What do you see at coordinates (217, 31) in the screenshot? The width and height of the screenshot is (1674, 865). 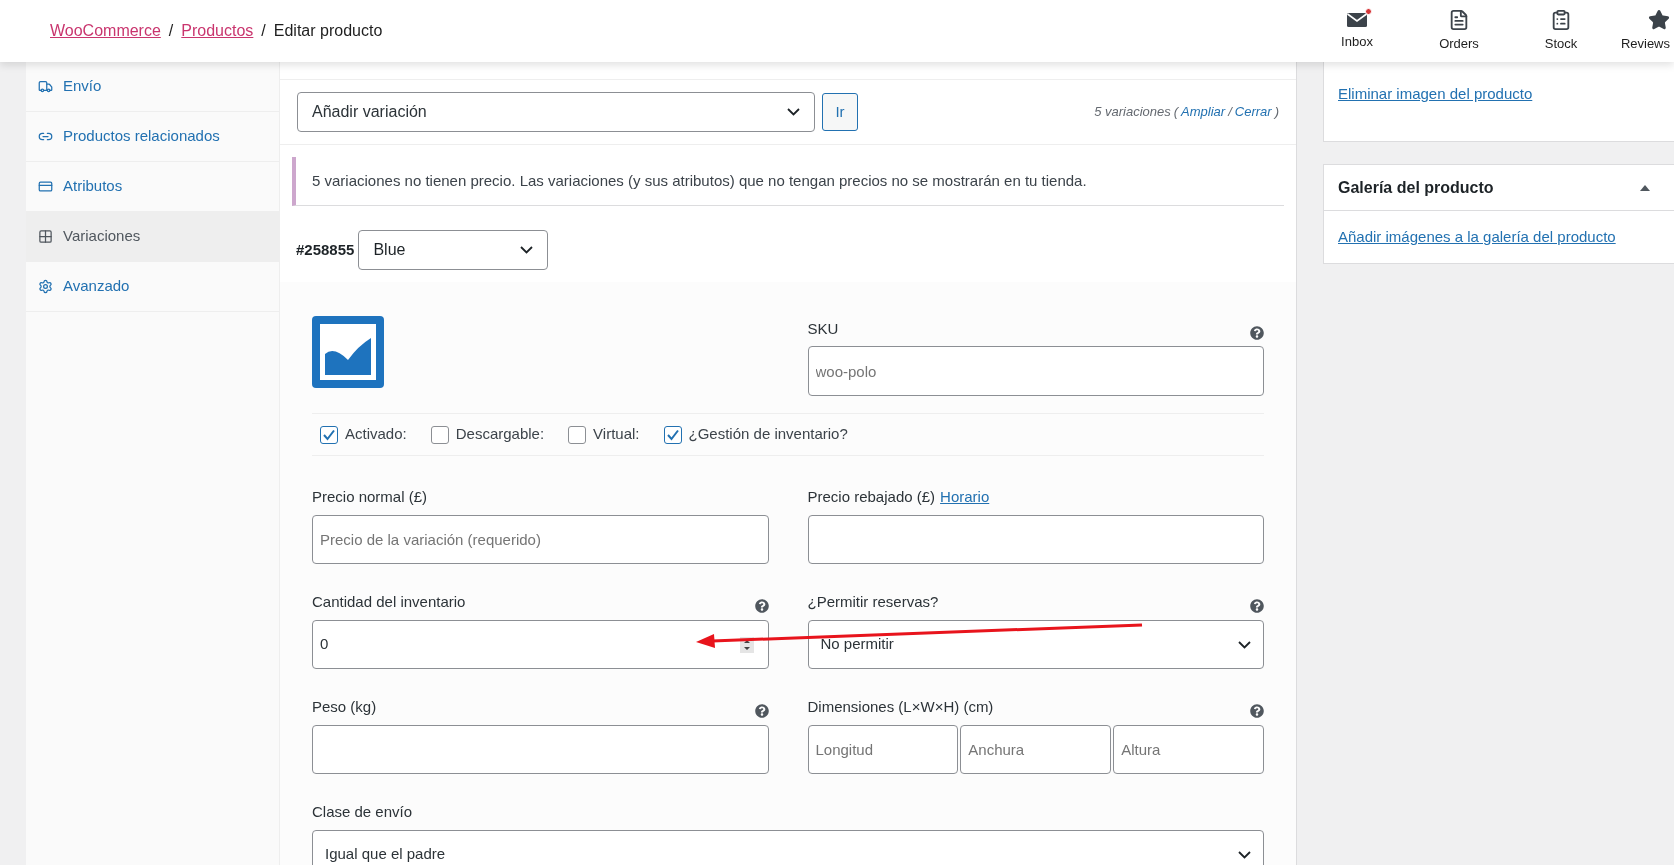 I see `breadcrumb-link: Productos` at bounding box center [217, 31].